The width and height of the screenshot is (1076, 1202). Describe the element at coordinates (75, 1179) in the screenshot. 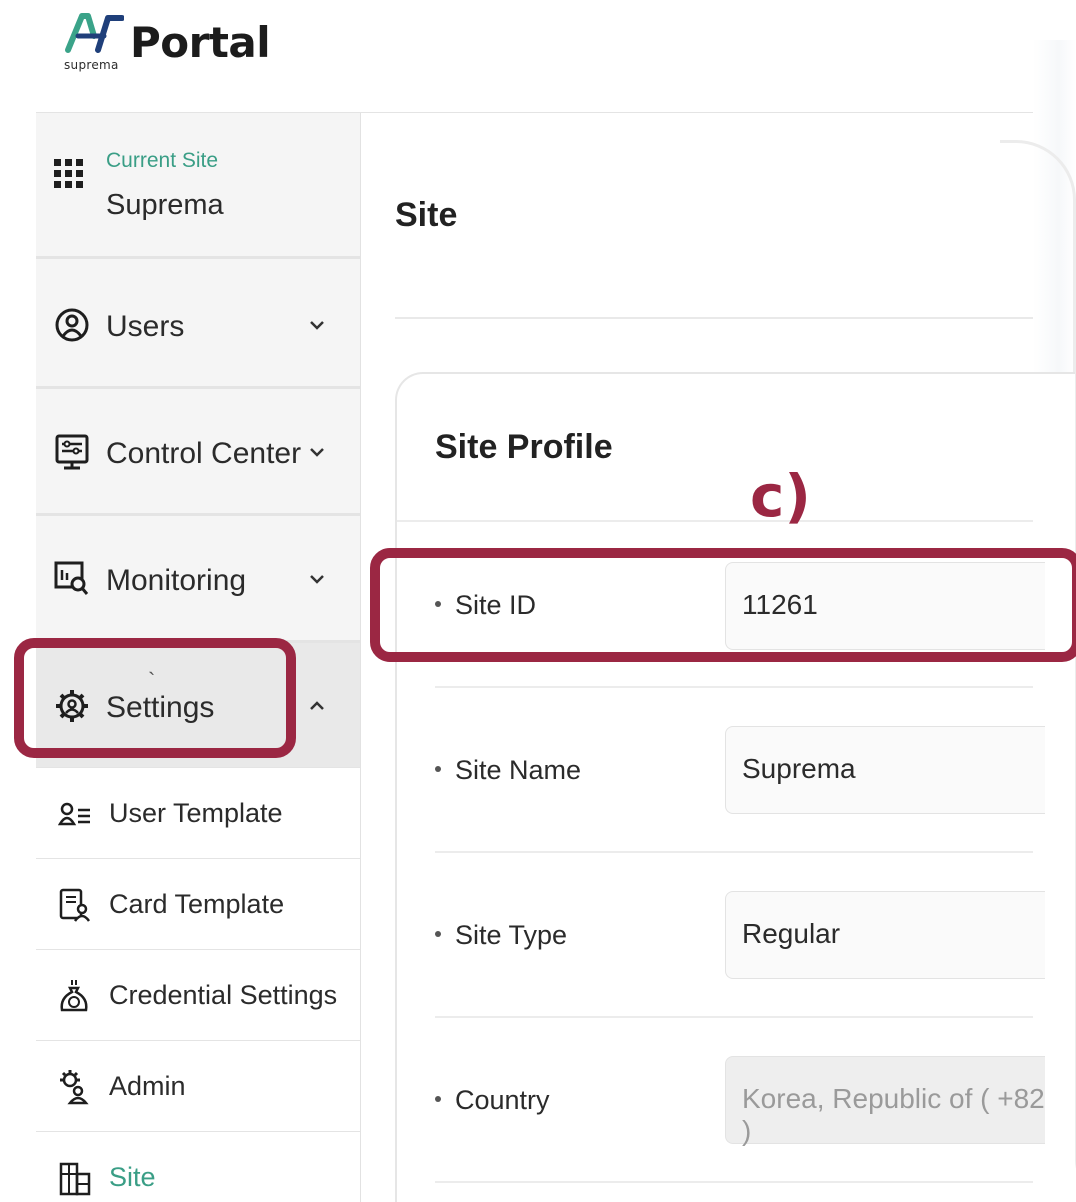

I see `building-icon` at that location.